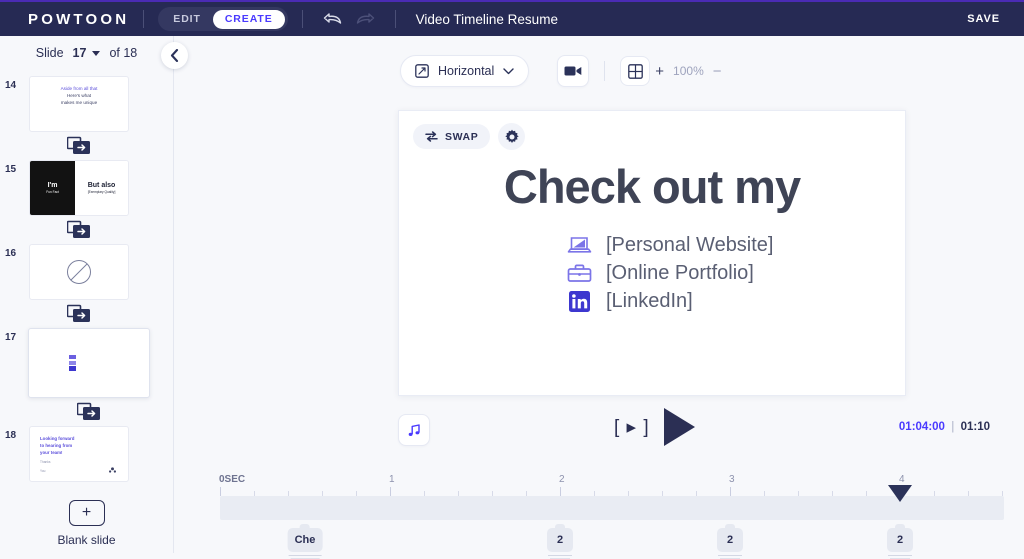 The image size is (1024, 559). I want to click on slide-15-right-sub: [Exemplary Quality], so click(101, 192).